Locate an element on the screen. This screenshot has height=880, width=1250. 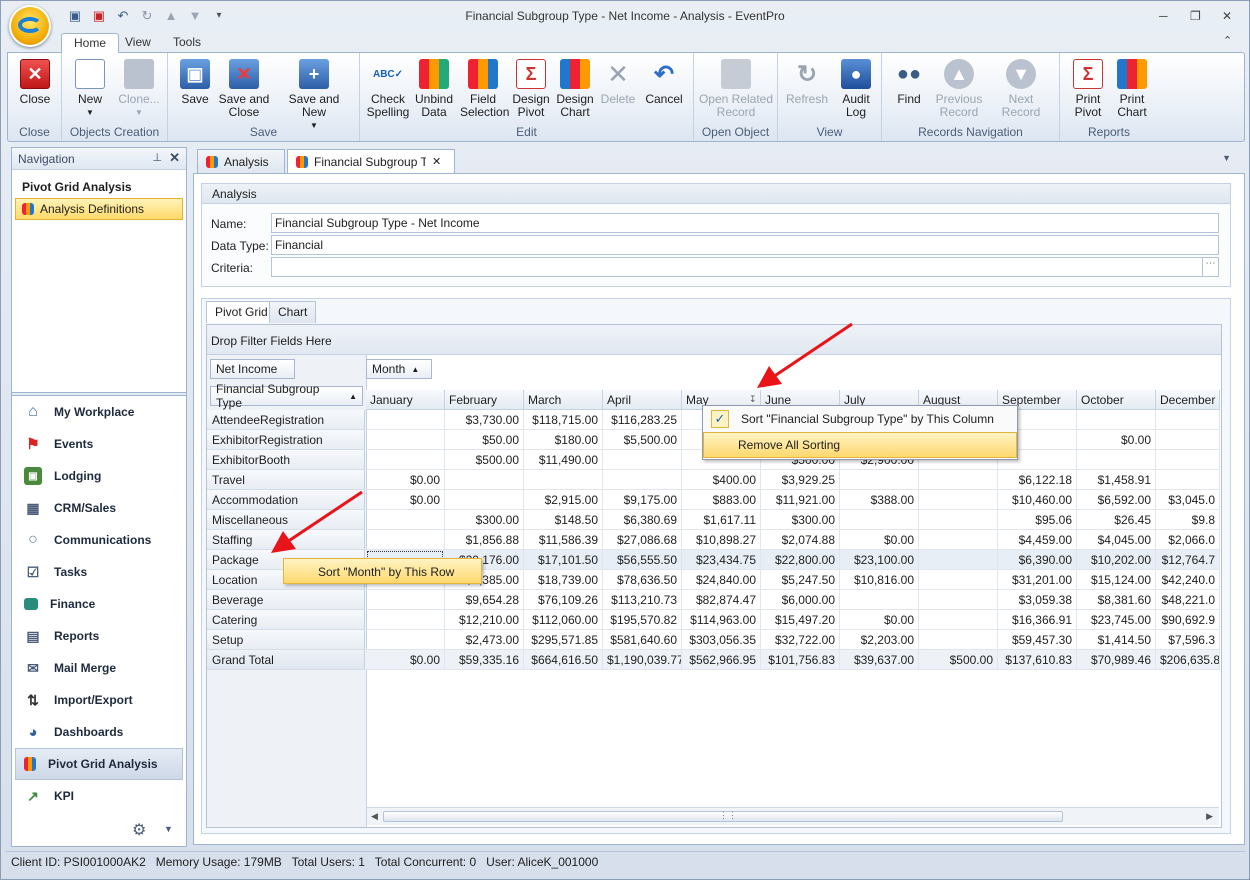
arrow-head-row-icon is located at coordinates (283, 542).